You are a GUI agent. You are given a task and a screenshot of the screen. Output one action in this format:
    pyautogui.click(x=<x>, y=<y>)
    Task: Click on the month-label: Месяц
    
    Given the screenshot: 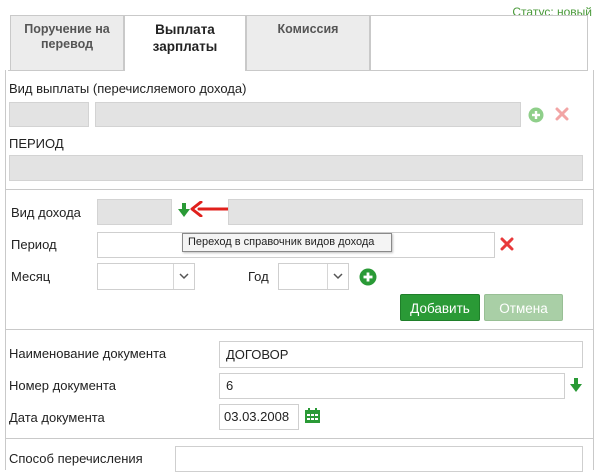 What is the action you would take?
    pyautogui.click(x=31, y=276)
    